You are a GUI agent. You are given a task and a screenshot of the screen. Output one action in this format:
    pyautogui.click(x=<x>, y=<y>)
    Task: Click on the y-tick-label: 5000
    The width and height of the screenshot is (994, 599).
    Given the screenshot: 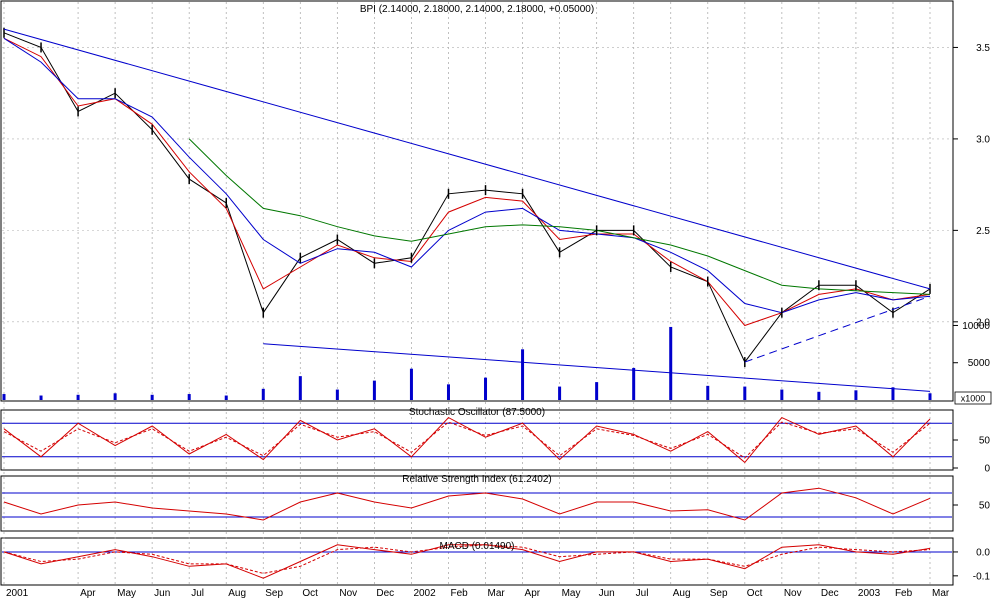 What is the action you would take?
    pyautogui.click(x=979, y=363)
    